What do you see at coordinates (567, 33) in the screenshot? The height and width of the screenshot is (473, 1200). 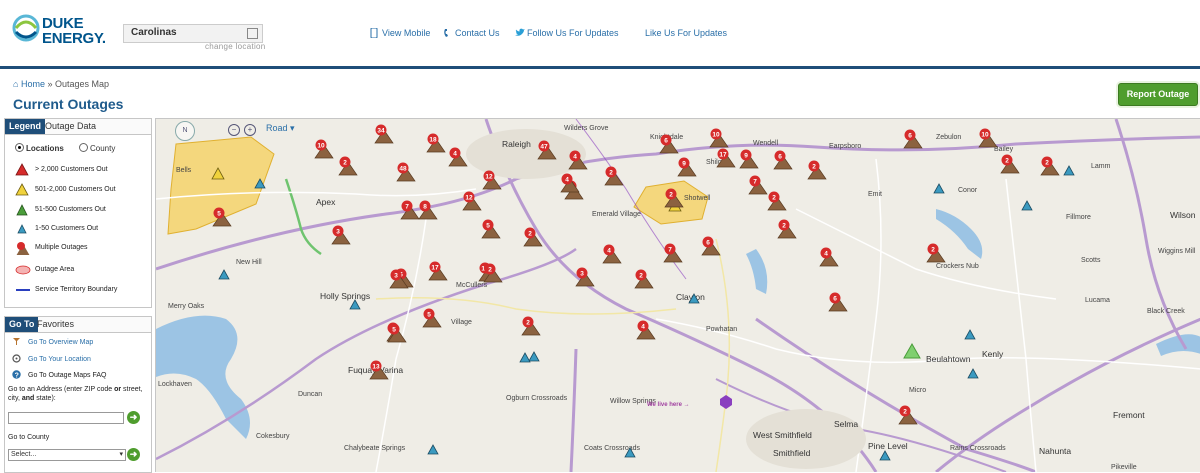 I see `follow-us-link: Follow Us For Updates` at bounding box center [567, 33].